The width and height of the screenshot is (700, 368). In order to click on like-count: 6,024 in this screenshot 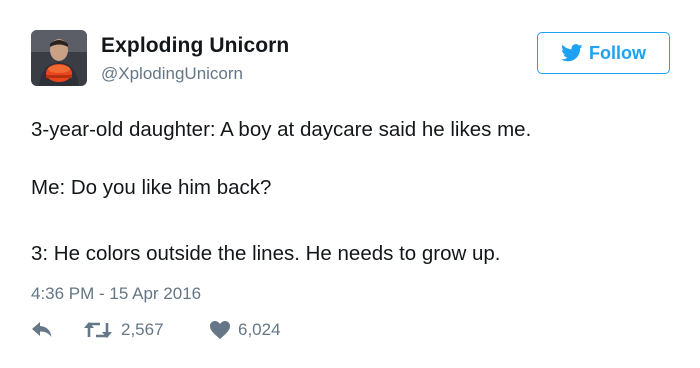, I will do `click(259, 329)`.